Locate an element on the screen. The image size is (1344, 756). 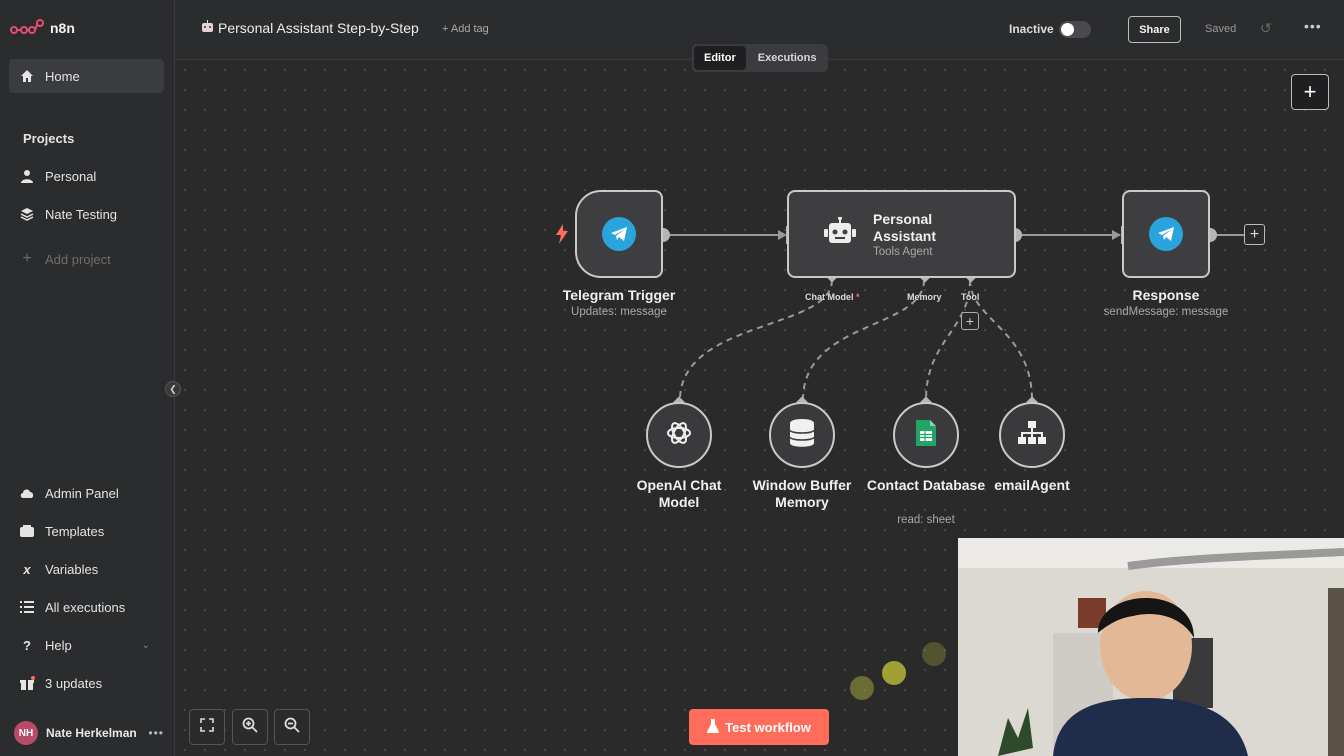
collapse-sidebar-button: ❮ is located at coordinates (173, 389).